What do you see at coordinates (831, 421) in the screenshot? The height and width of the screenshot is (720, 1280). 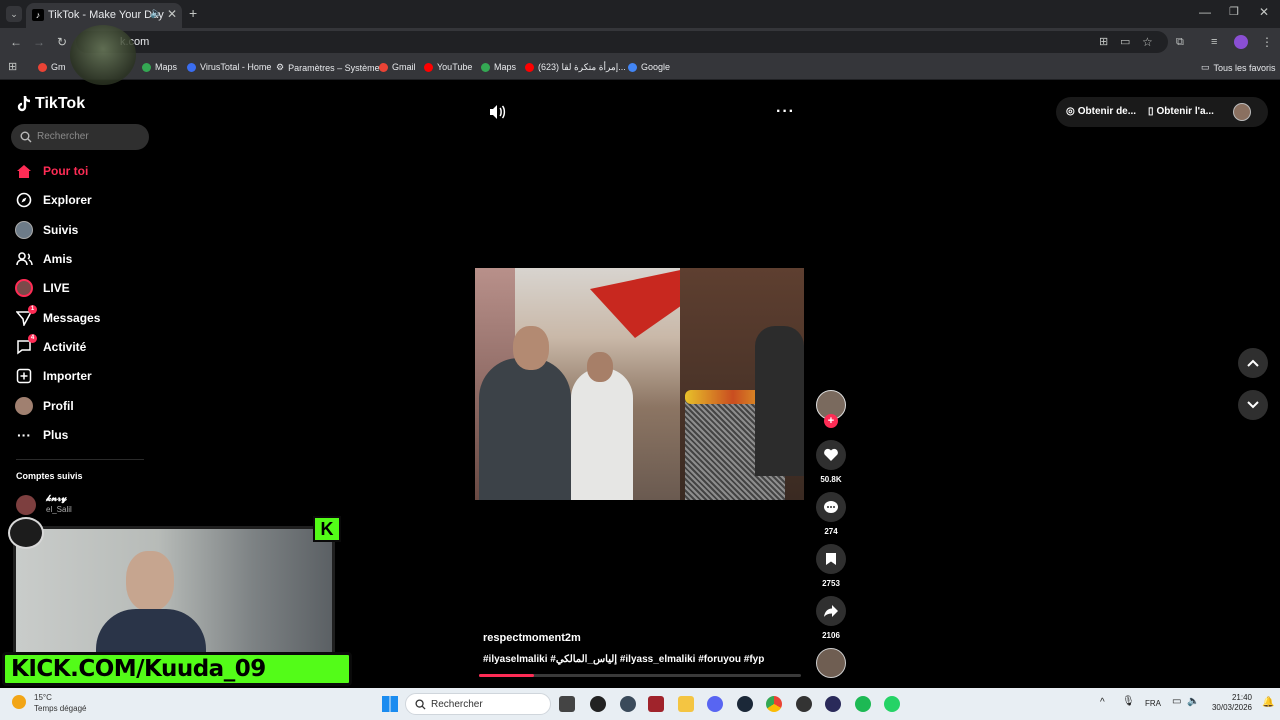 I see `follow-plus-icon: +` at bounding box center [831, 421].